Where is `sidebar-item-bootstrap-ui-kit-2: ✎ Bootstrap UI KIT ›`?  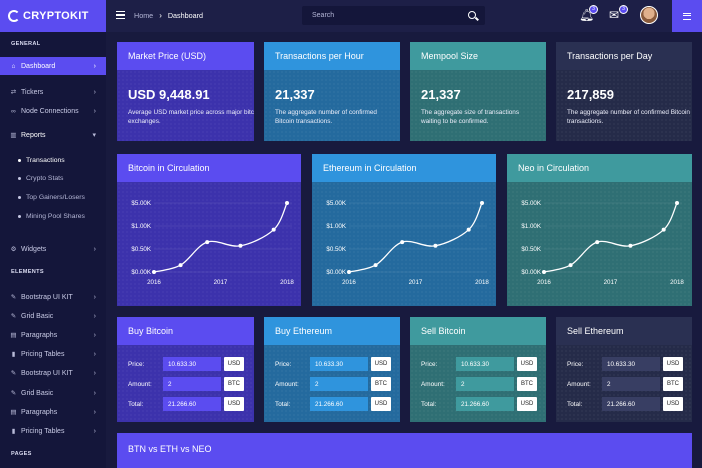
sidebar-item-bootstrap-ui-kit-2: ✎ Bootstrap UI KIT › is located at coordinates (53, 373).